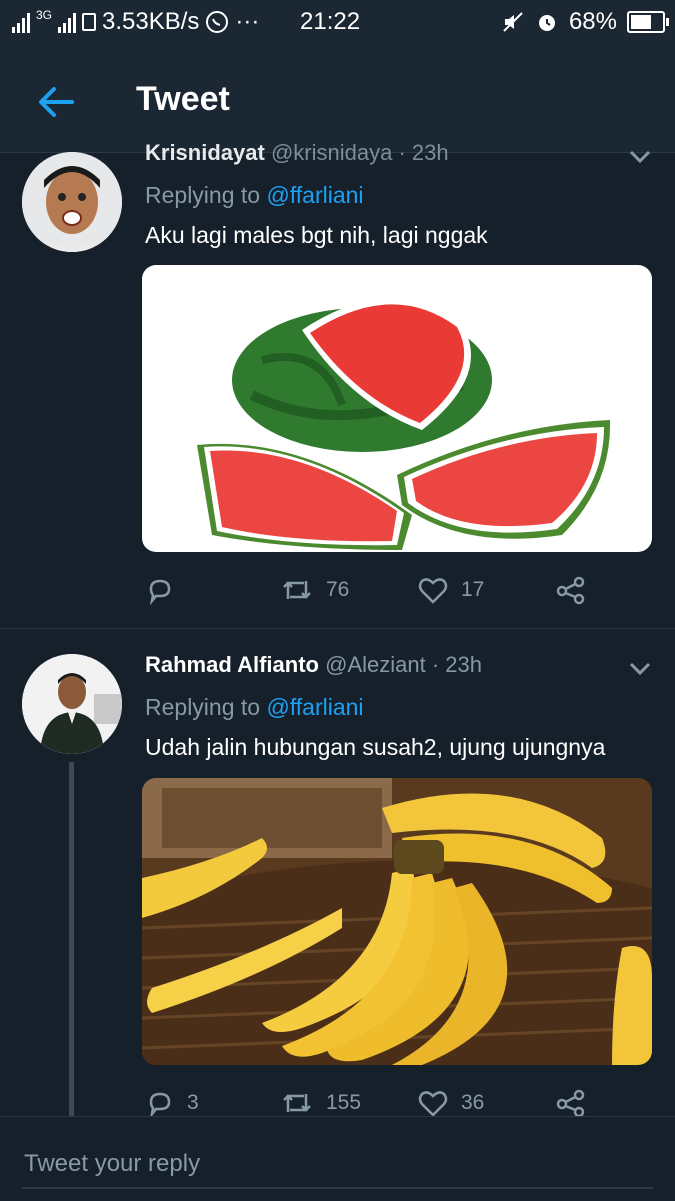 The width and height of the screenshot is (675, 1201). I want to click on author-handle: @krisnidaya, so click(331, 152).